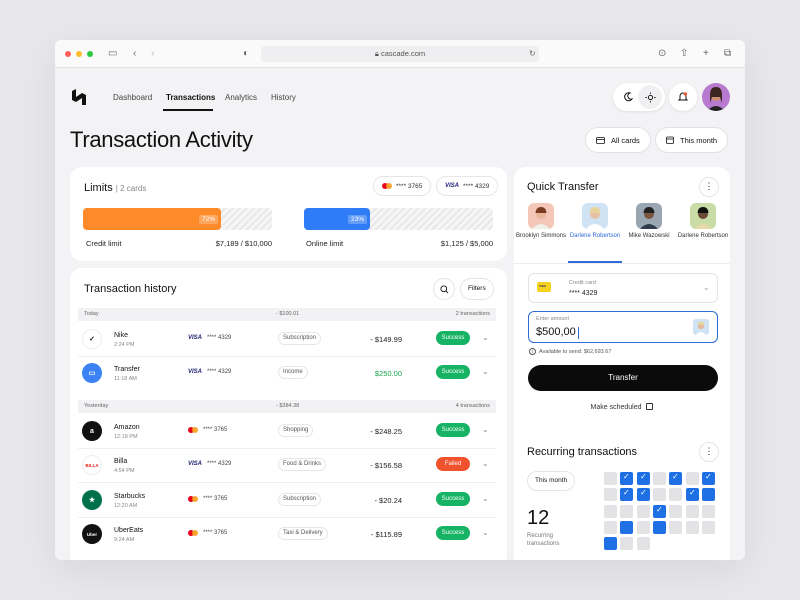  I want to click on card-select-label: Credit card, so click(582, 283).